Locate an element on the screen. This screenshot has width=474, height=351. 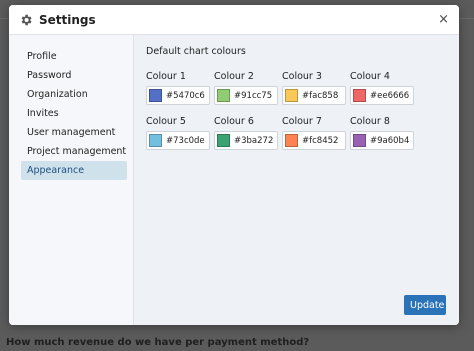
sidebar-item-organization: Organization is located at coordinates (74, 94).